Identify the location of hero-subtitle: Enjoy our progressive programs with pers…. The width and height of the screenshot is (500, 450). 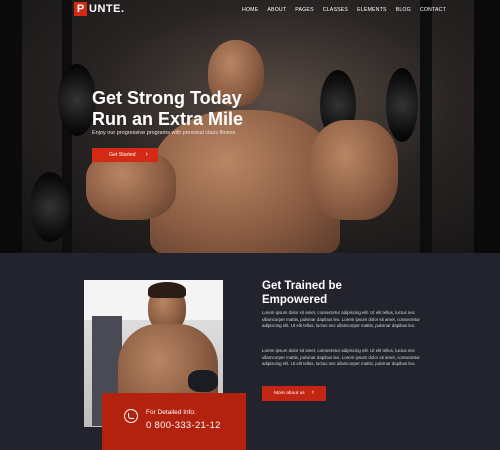
(164, 133).